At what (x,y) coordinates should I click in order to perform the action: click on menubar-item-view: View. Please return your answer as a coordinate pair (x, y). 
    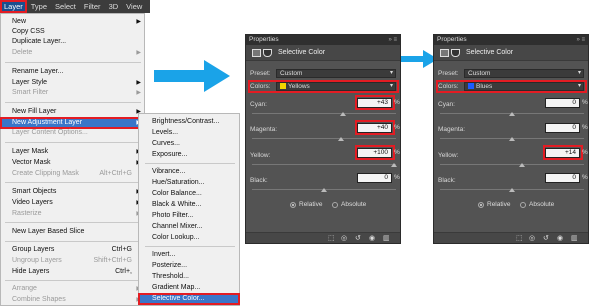
    Looking at the image, I should click on (134, 6).